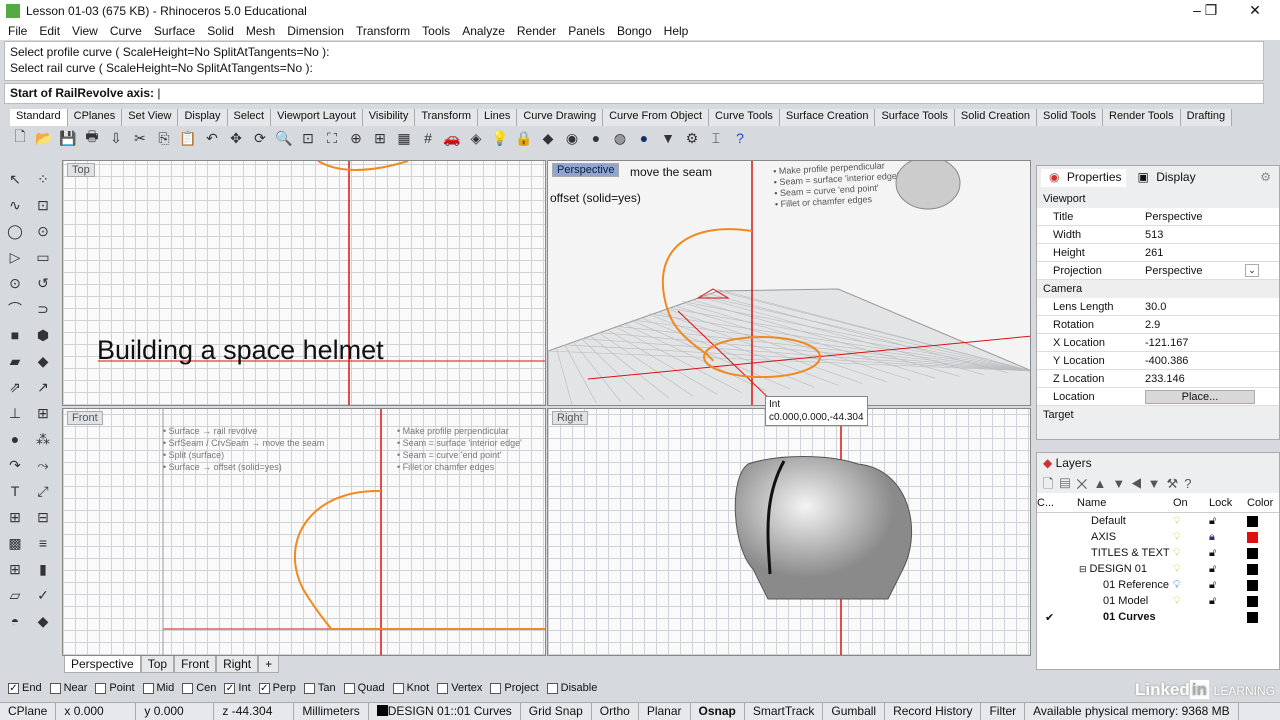 This screenshot has height=720, width=1280. Describe the element at coordinates (436, 31) in the screenshot. I see `menu-tools: Tools` at that location.